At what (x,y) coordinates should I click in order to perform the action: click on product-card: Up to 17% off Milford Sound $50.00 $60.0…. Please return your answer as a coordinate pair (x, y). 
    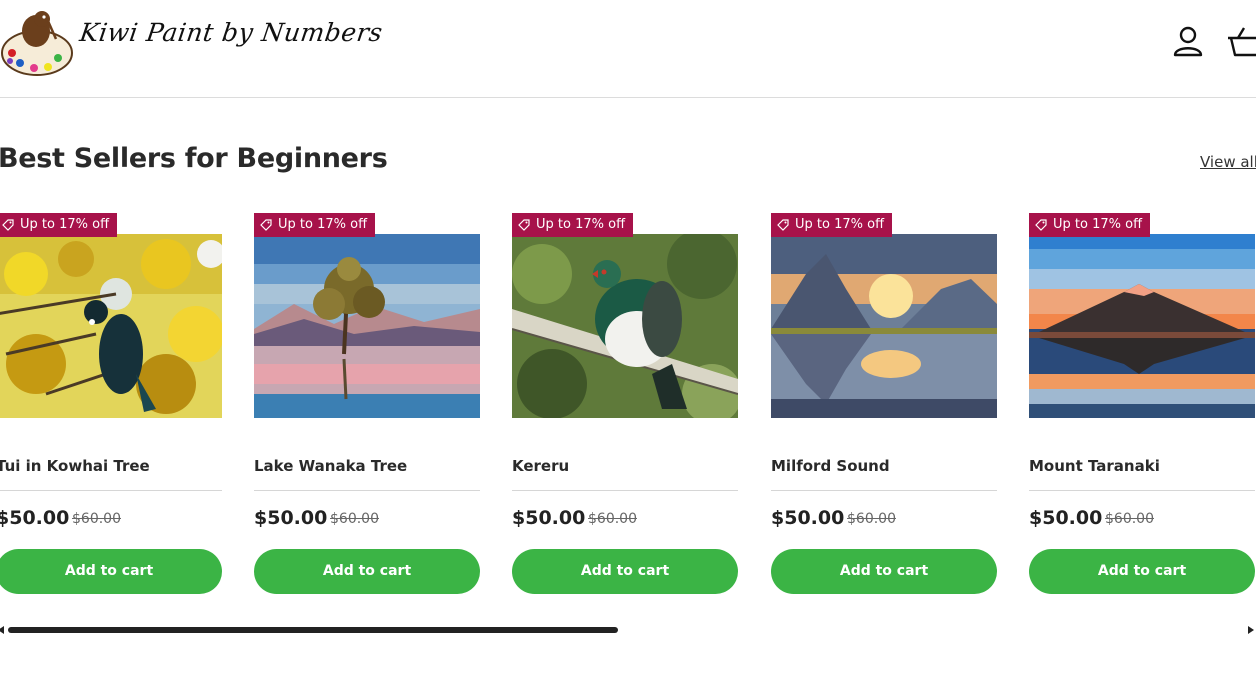
    Looking at the image, I should click on (884, 404).